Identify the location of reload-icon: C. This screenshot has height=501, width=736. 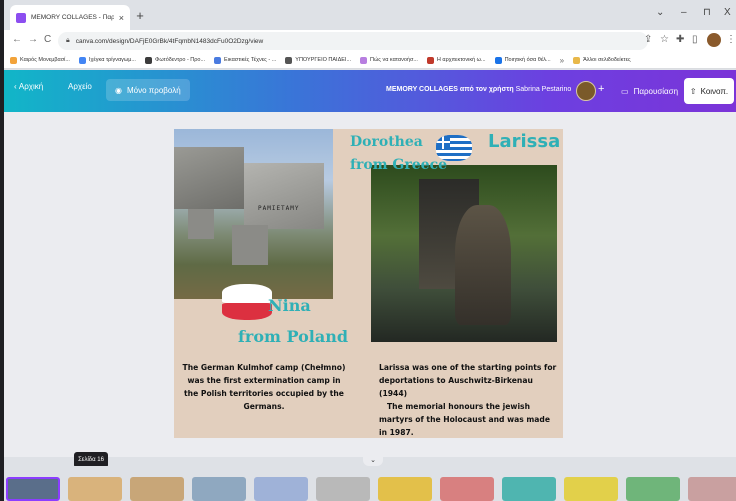
(47, 39).